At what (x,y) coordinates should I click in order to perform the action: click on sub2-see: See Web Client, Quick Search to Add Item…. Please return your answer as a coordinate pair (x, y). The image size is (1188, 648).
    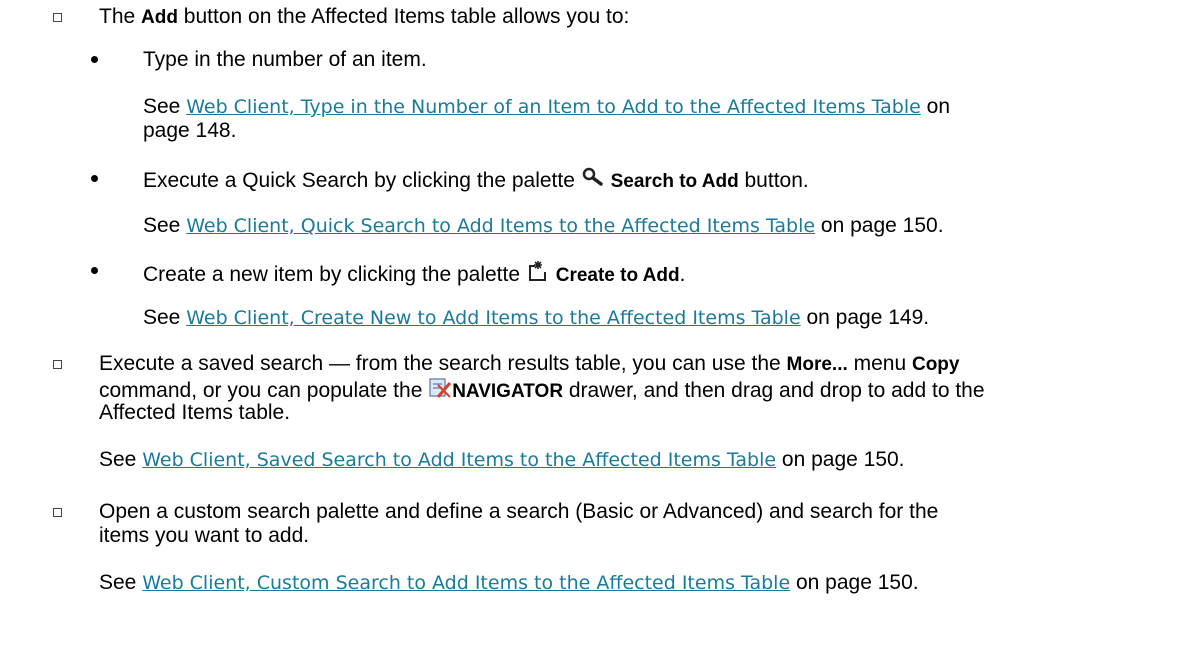
    Looking at the image, I should click on (543, 225).